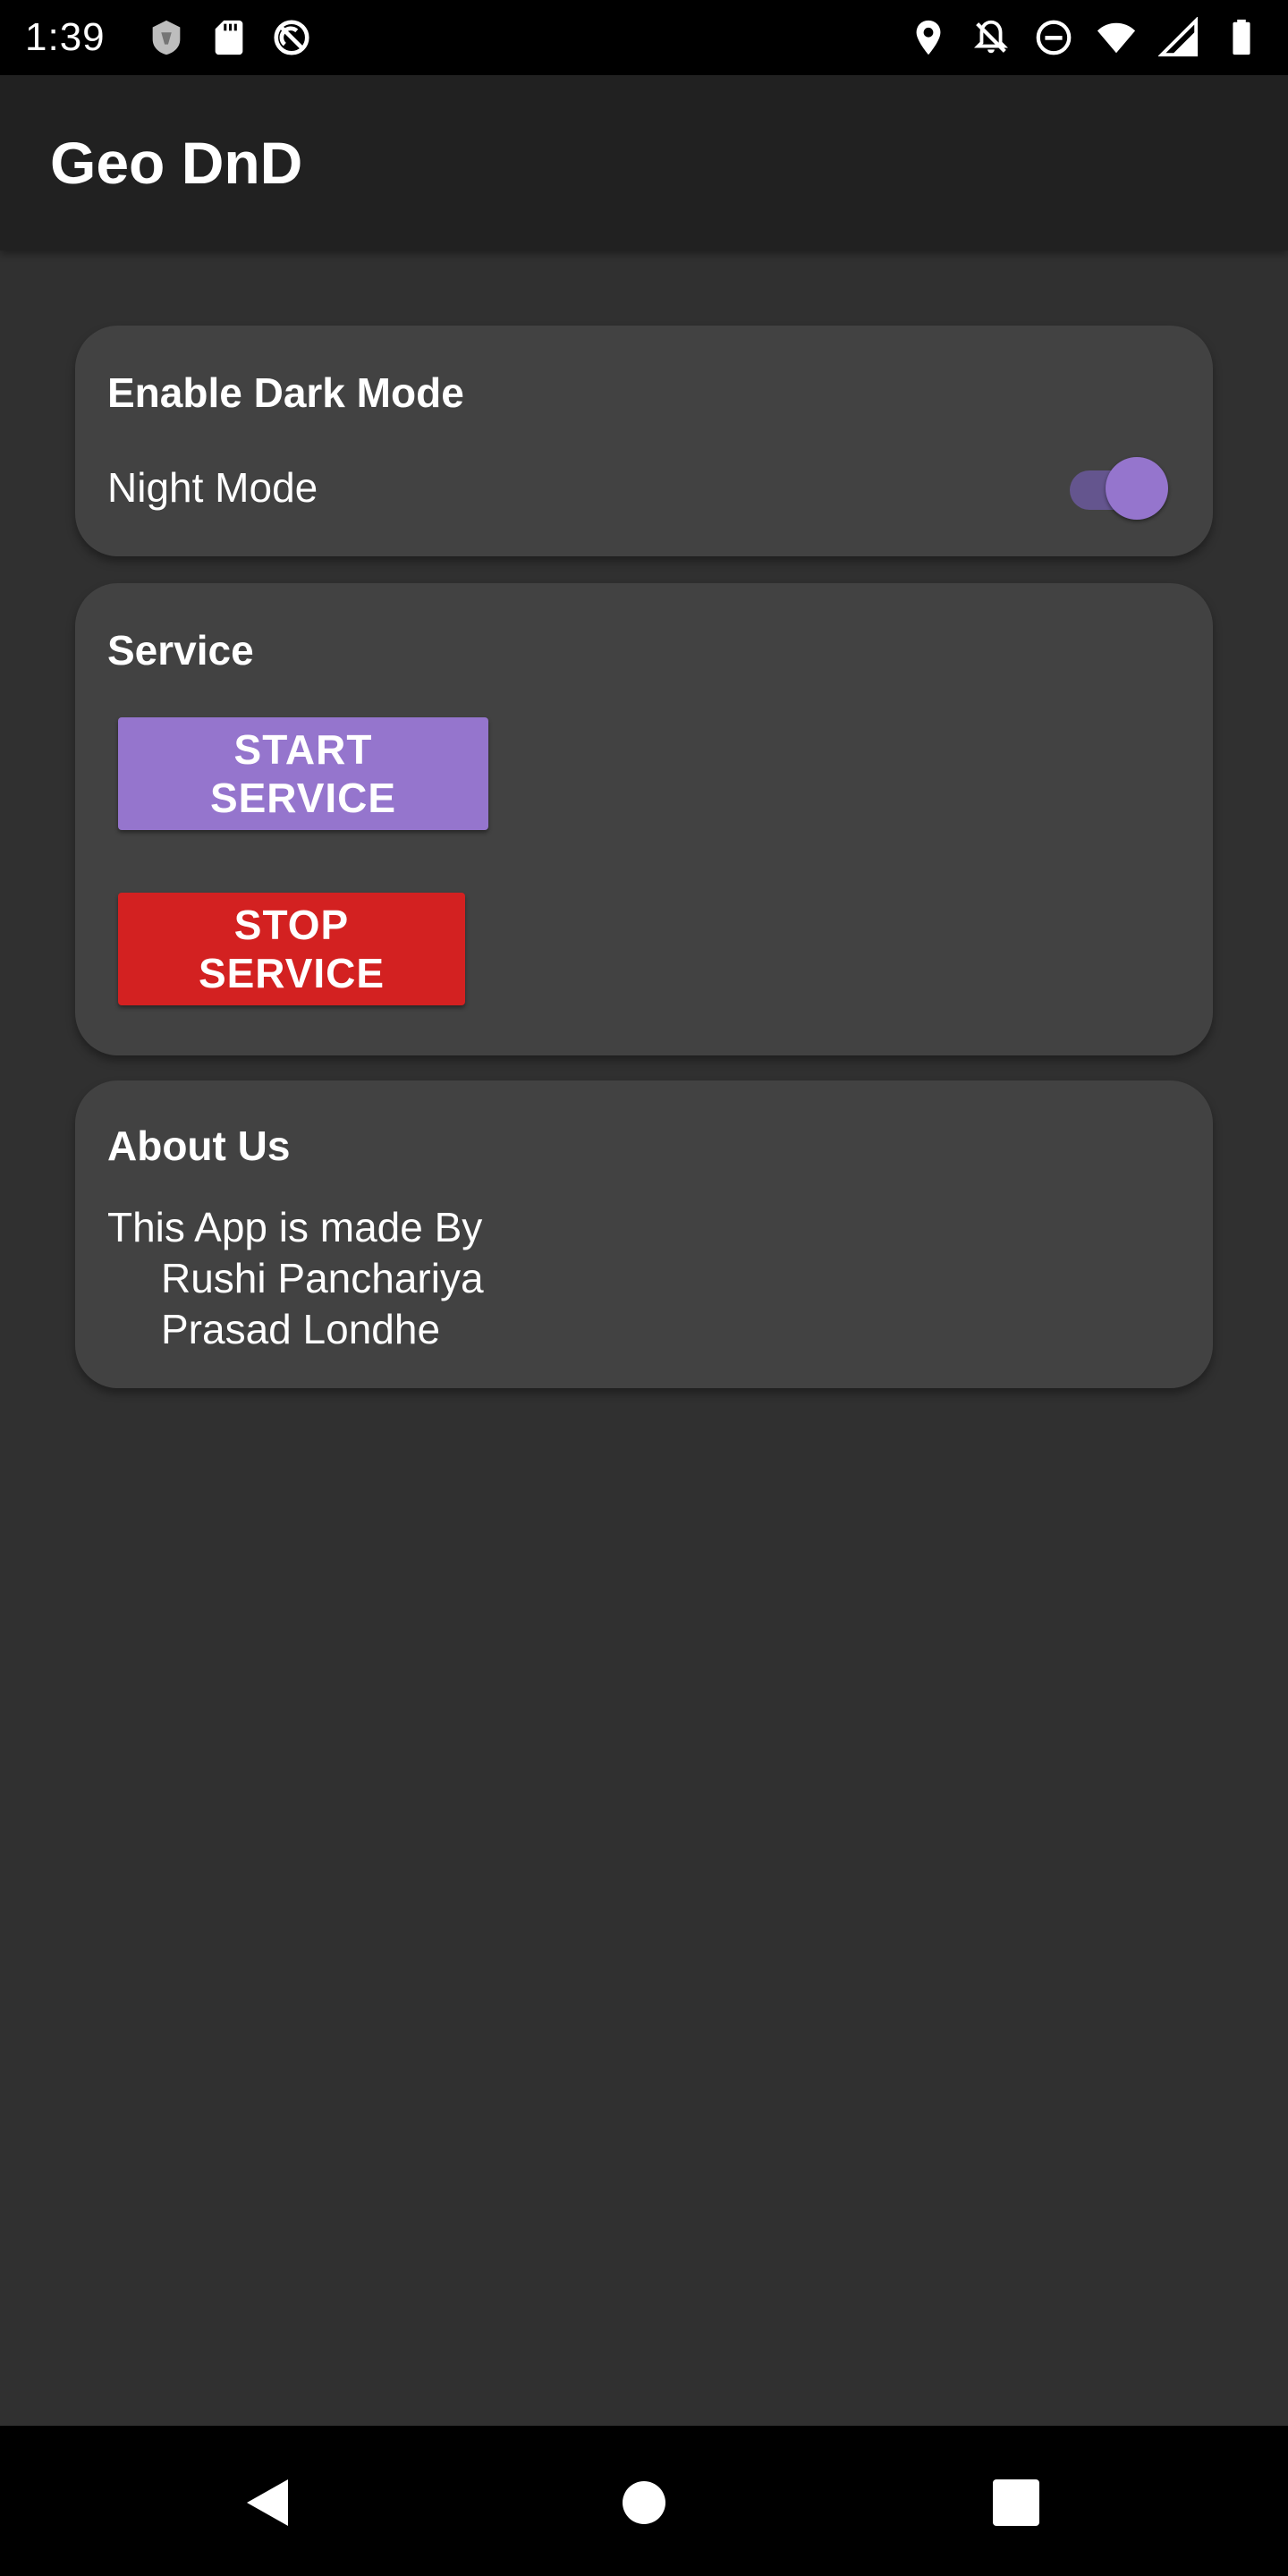 The image size is (1288, 2576). Describe the element at coordinates (291, 37) in the screenshot. I see `no-sync-icon` at that location.